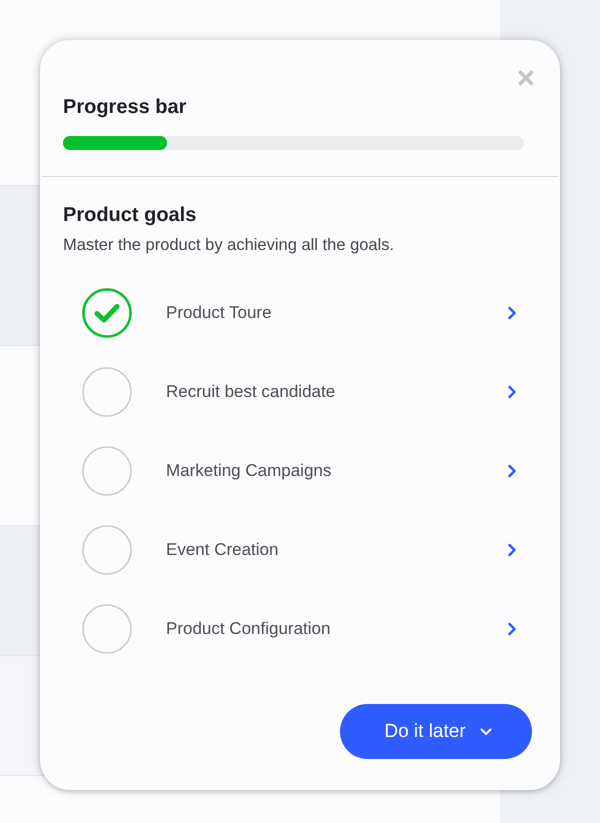 This screenshot has width=600, height=823. Describe the element at coordinates (130, 215) in the screenshot. I see `goals-title: Product goals` at that location.